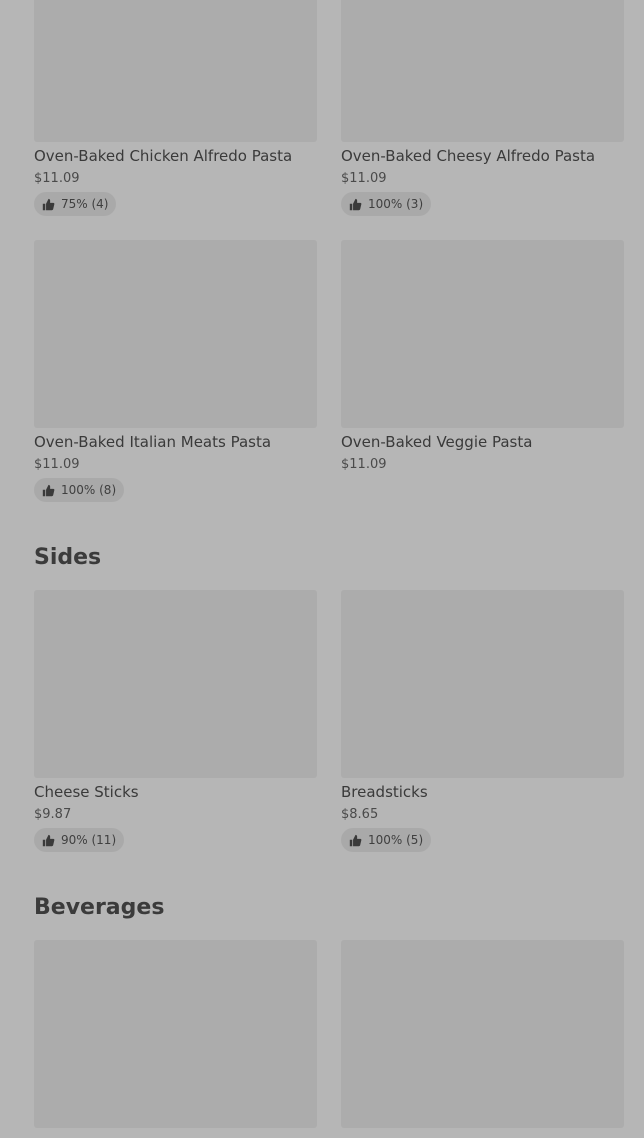  I want to click on item-name: Oven-Baked Italian Meats Pasta, so click(153, 442).